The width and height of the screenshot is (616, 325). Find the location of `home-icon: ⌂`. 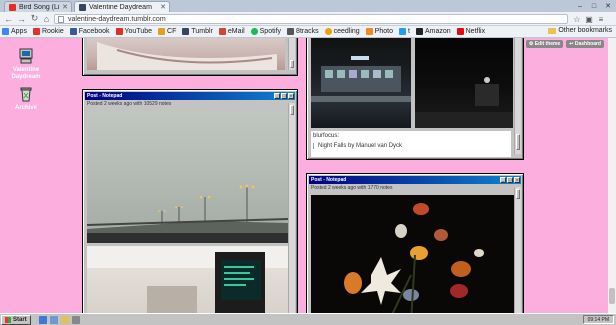

home-icon: ⌂ is located at coordinates (46, 18).